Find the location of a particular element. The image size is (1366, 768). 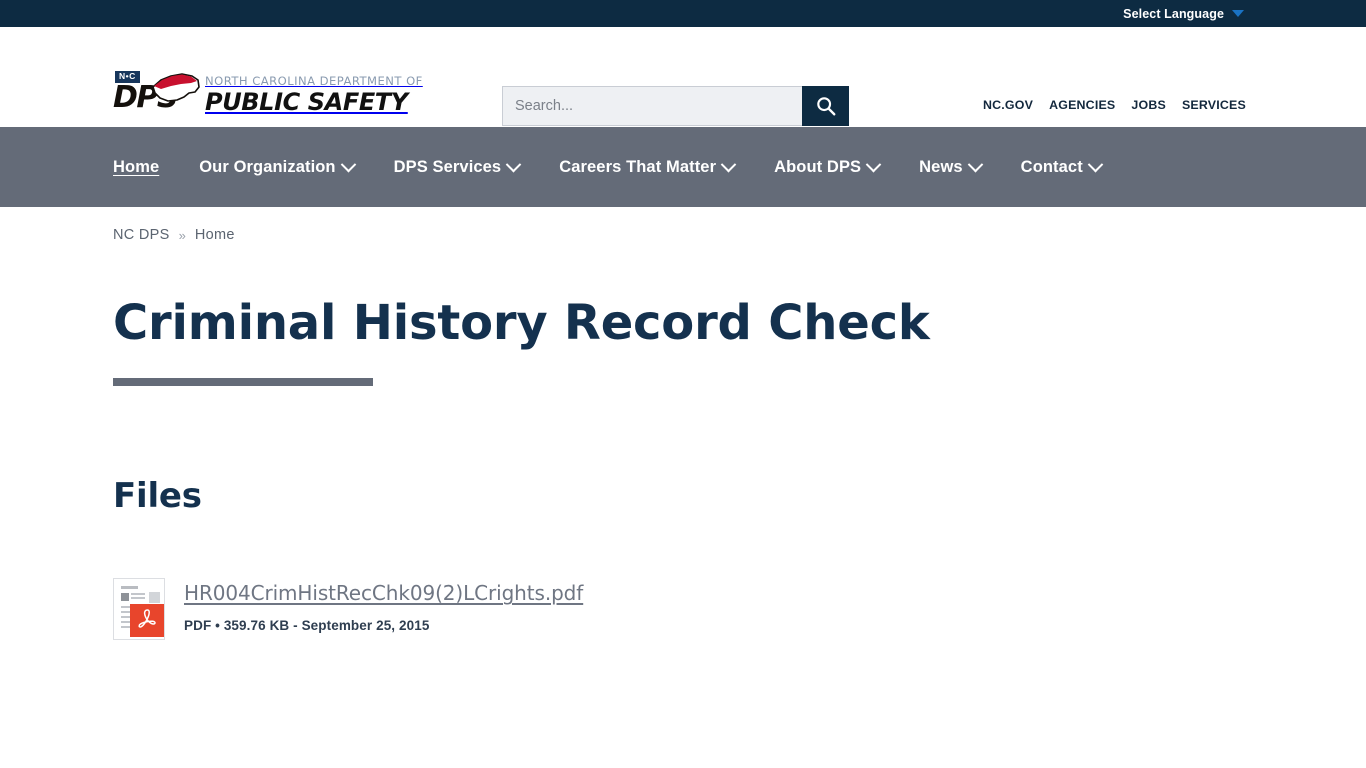

title-underline-rule is located at coordinates (243, 382).